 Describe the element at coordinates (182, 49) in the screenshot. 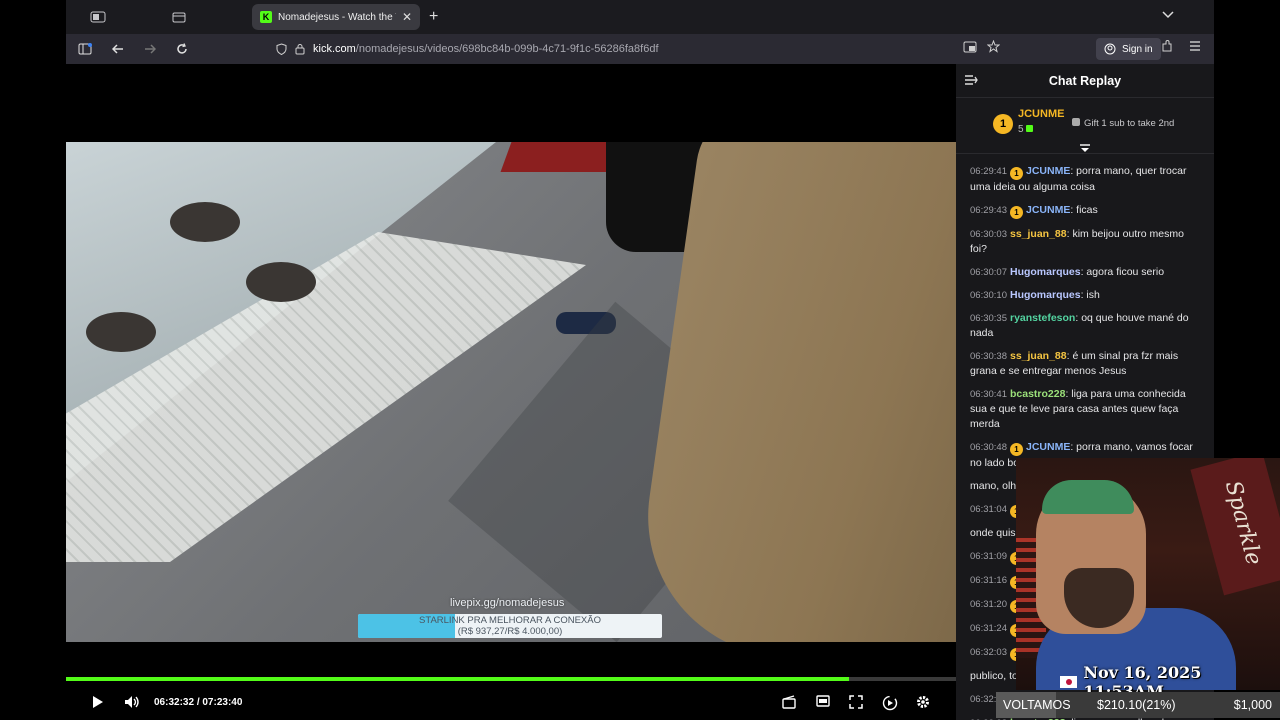

I see `reload-icon` at that location.